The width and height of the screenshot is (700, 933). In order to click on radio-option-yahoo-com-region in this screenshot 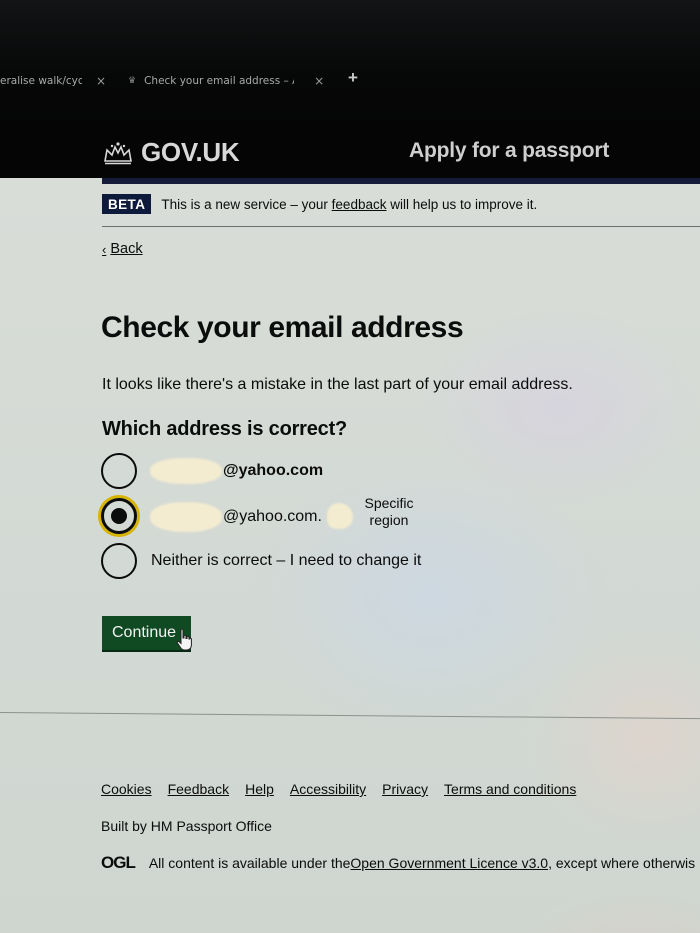, I will do `click(119, 516)`.